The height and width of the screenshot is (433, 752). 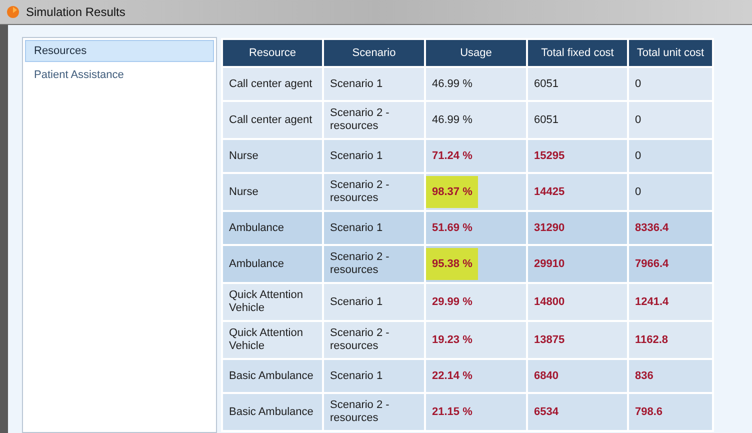 I want to click on table-cell-text: 13875, so click(x=549, y=340).